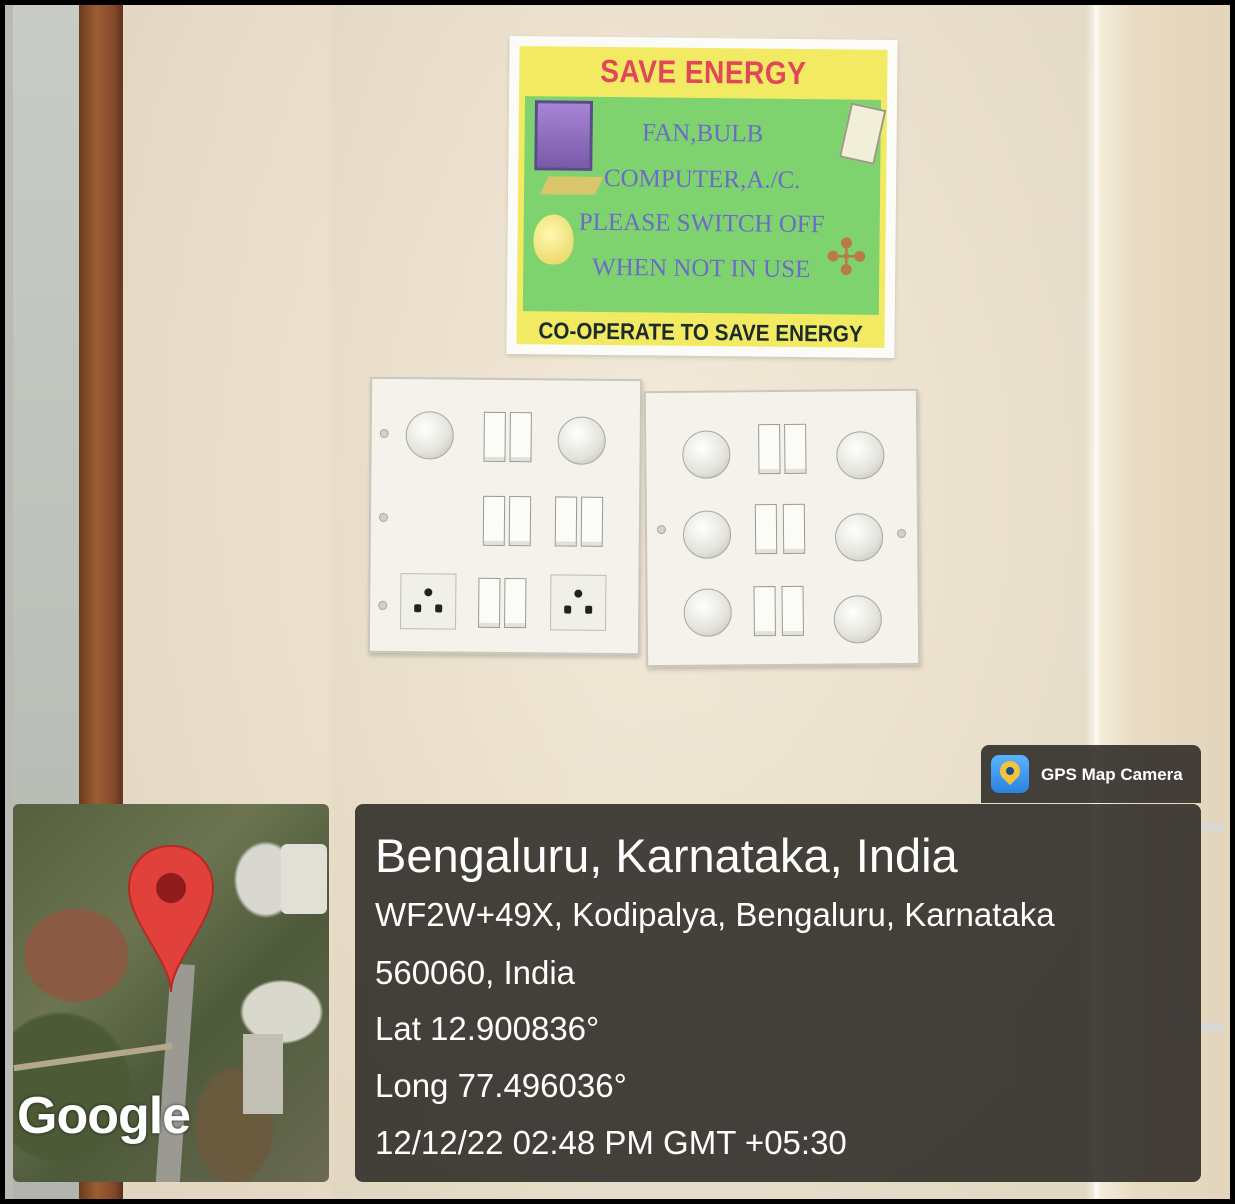  Describe the element at coordinates (475, 972) in the screenshot. I see `address-line-2: 560060, India` at that location.